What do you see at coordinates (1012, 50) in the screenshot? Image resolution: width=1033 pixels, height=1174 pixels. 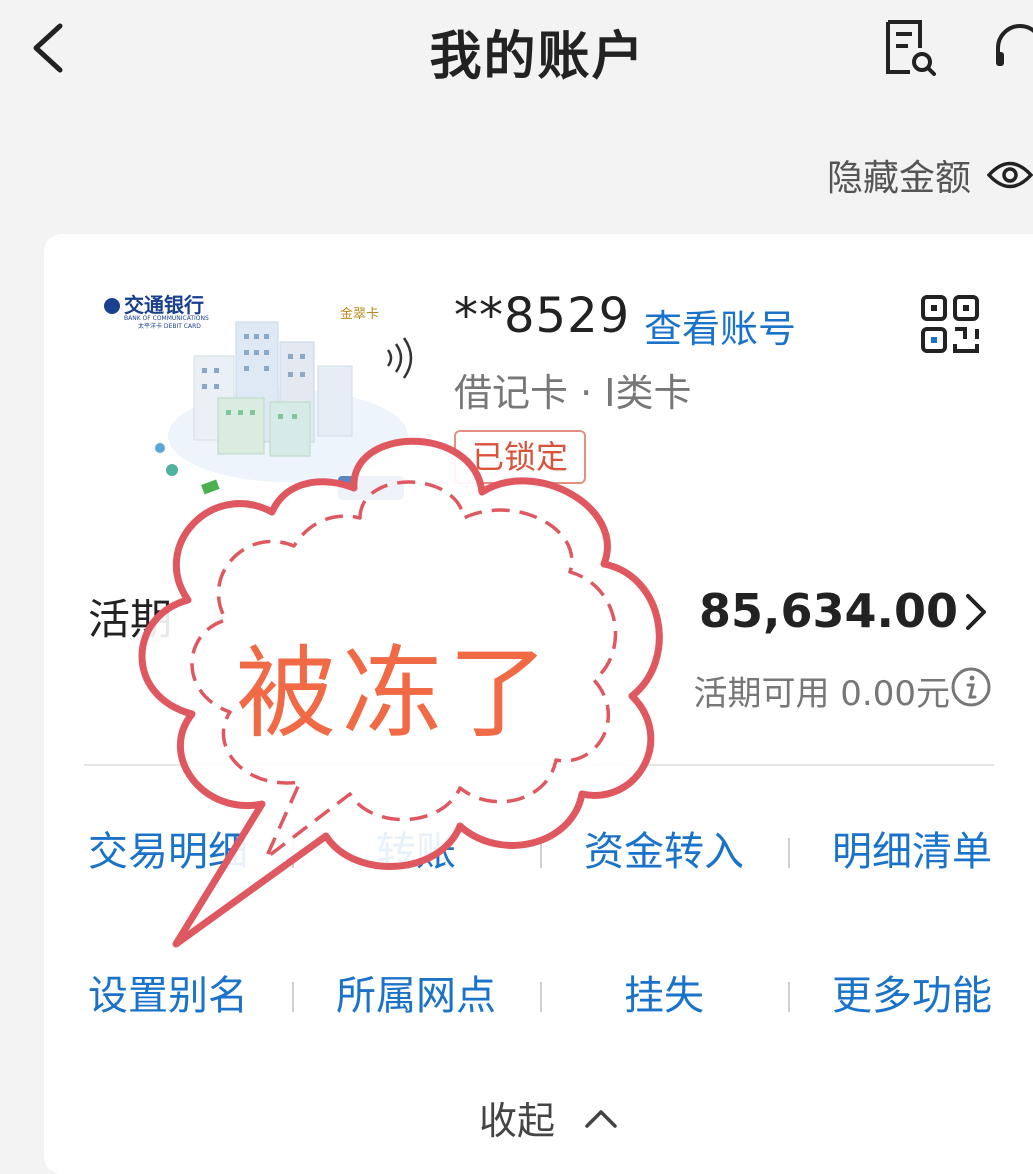 I see `customer-service-icon` at bounding box center [1012, 50].